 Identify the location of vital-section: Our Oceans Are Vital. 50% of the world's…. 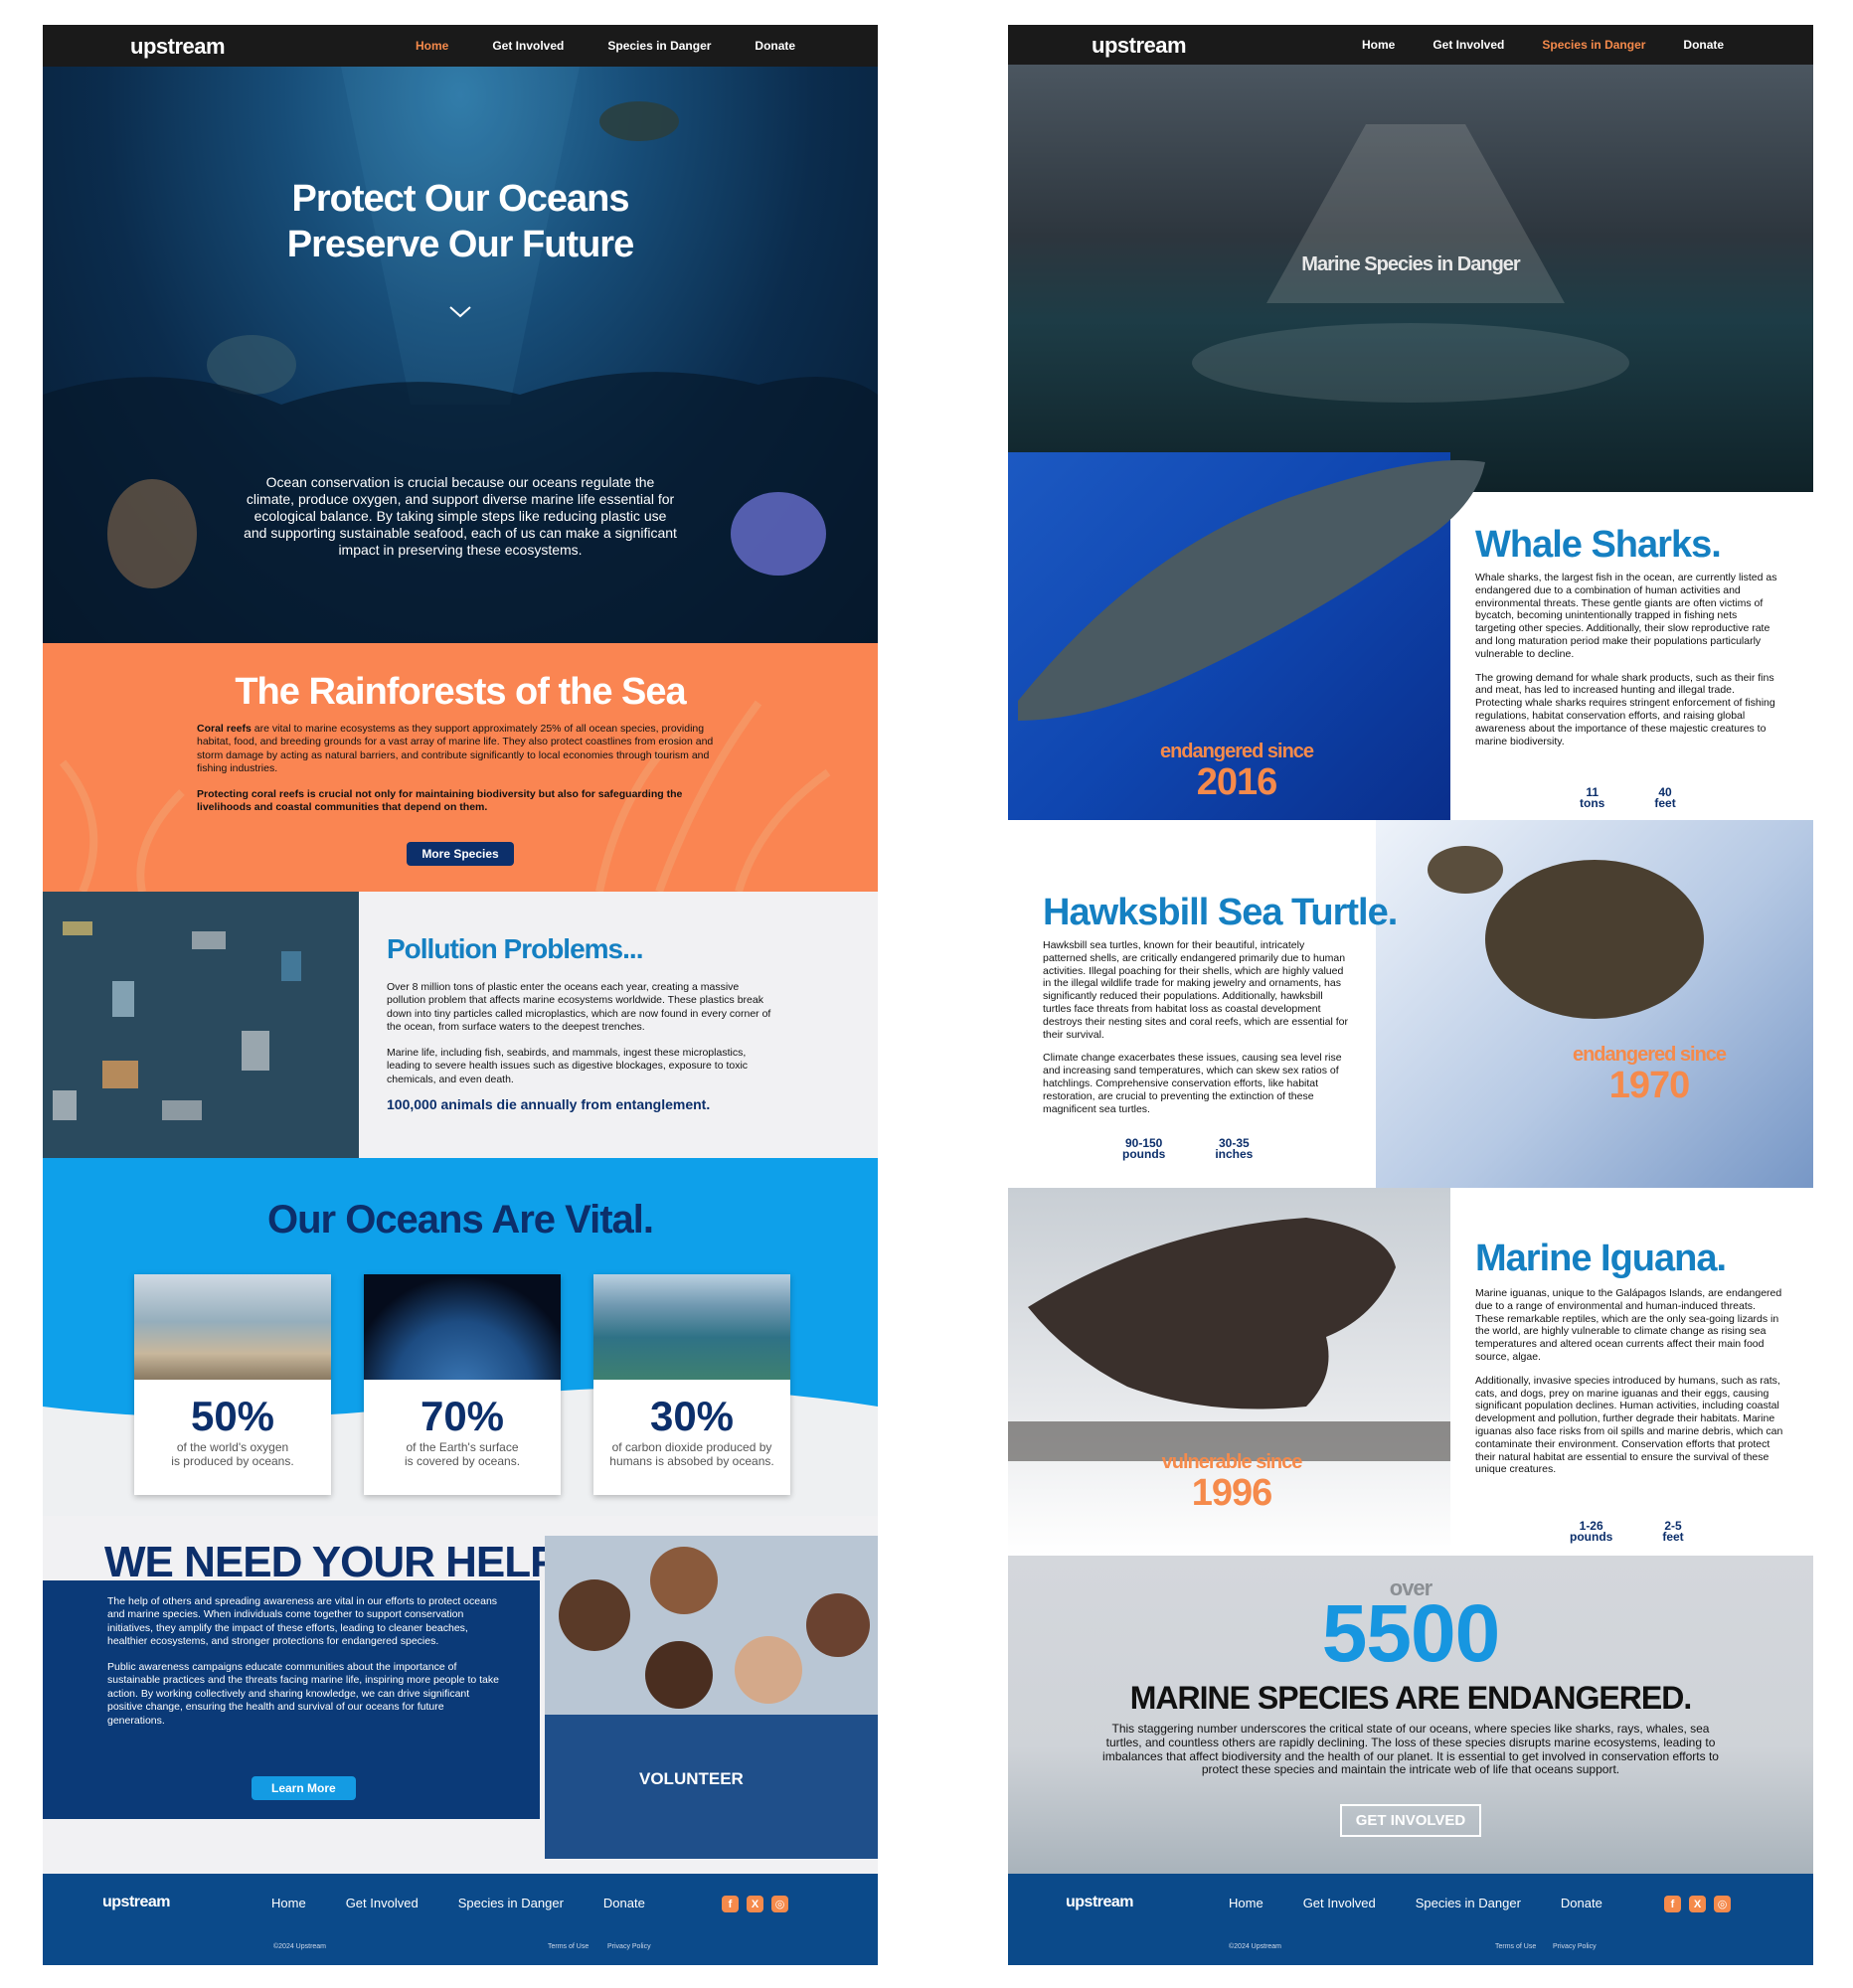
(461, 1337).